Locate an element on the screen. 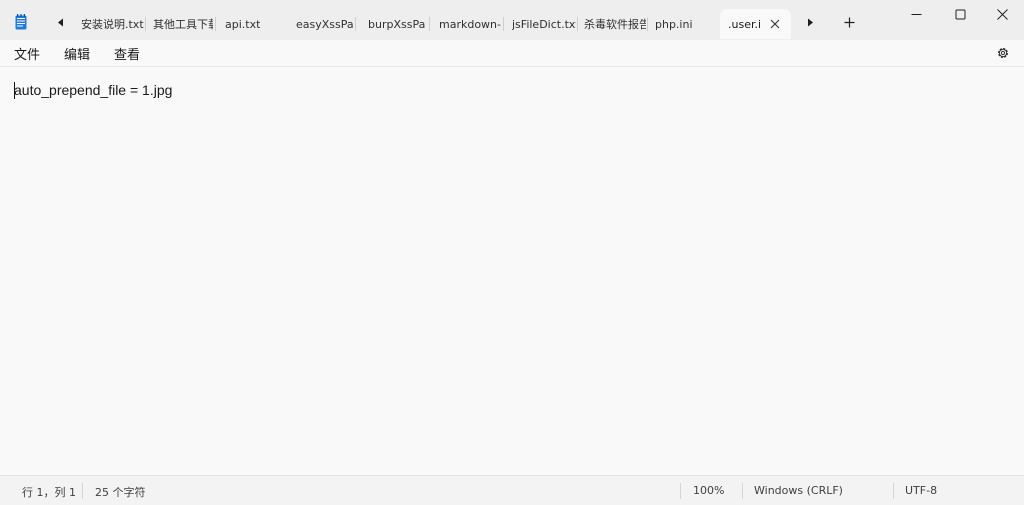 Image resolution: width=1024 pixels, height=505 pixels. tab-label: php.ini is located at coordinates (674, 24).